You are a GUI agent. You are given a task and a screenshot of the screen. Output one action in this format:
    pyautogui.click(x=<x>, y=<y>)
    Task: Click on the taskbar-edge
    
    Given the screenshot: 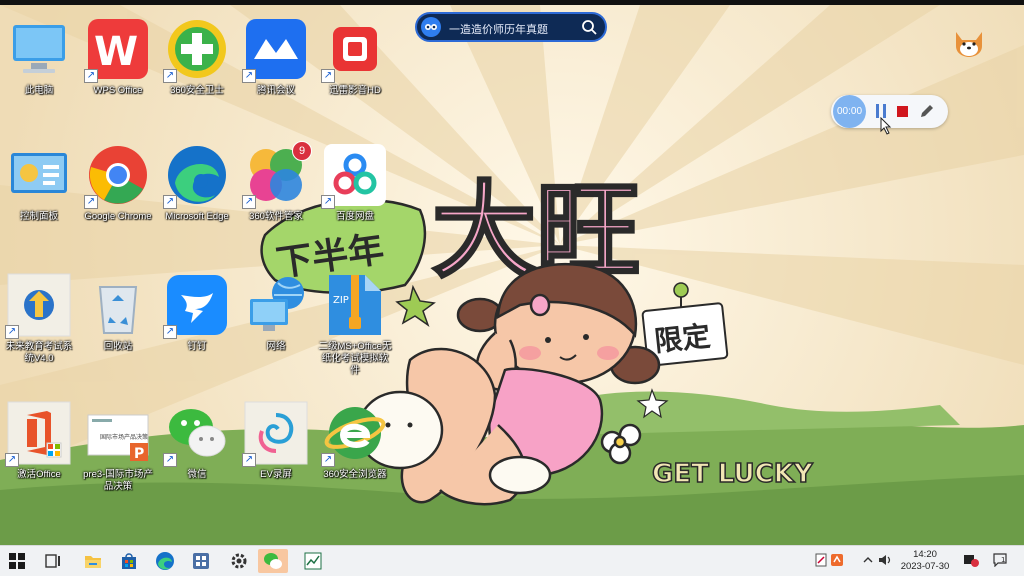 What is the action you would take?
    pyautogui.click(x=165, y=561)
    